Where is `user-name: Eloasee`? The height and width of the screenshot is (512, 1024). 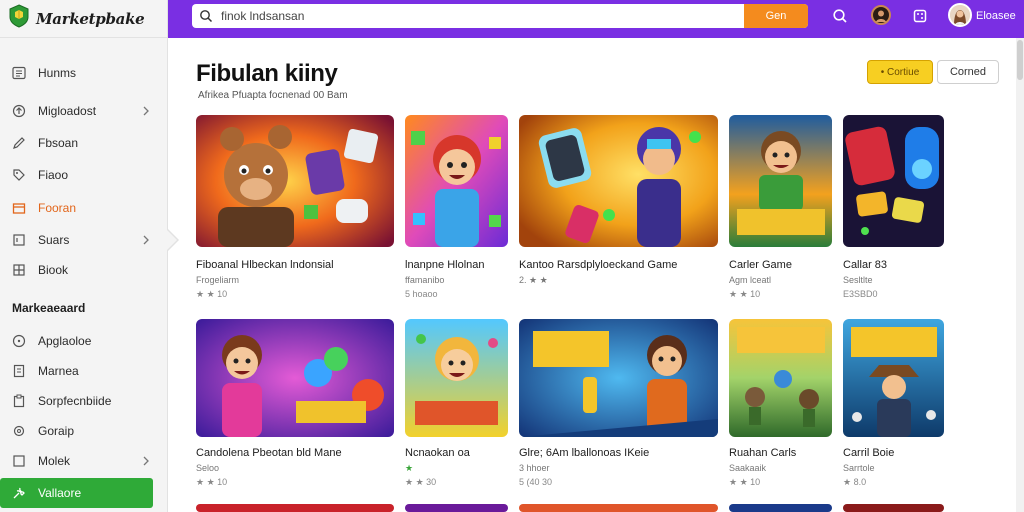 user-name: Eloasee is located at coordinates (996, 16).